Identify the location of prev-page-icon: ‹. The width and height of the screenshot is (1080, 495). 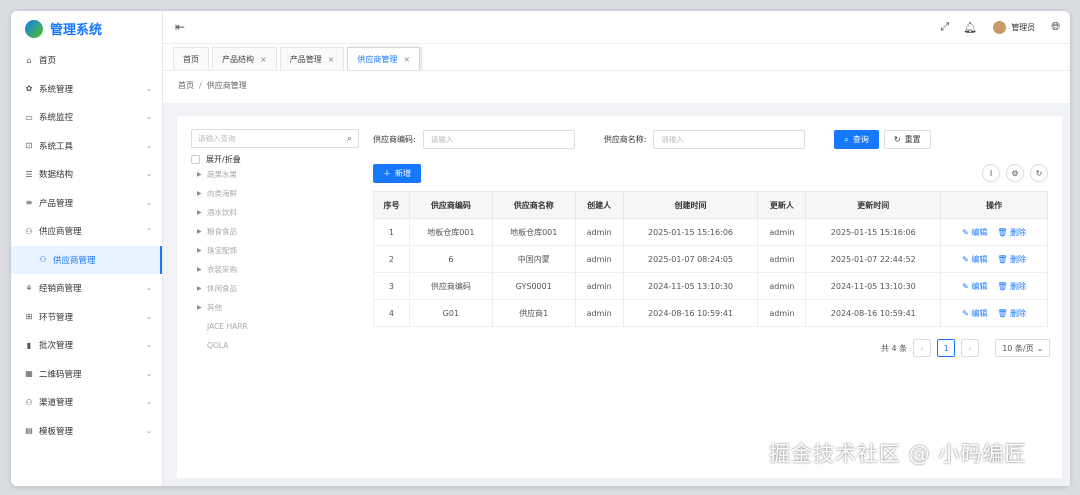
(922, 348).